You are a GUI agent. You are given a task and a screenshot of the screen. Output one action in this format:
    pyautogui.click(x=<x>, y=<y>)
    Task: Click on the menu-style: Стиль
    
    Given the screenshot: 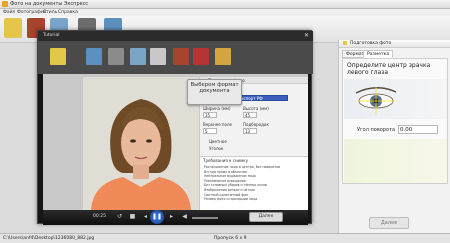 What is the action you would take?
    pyautogui.click(x=50, y=12)
    